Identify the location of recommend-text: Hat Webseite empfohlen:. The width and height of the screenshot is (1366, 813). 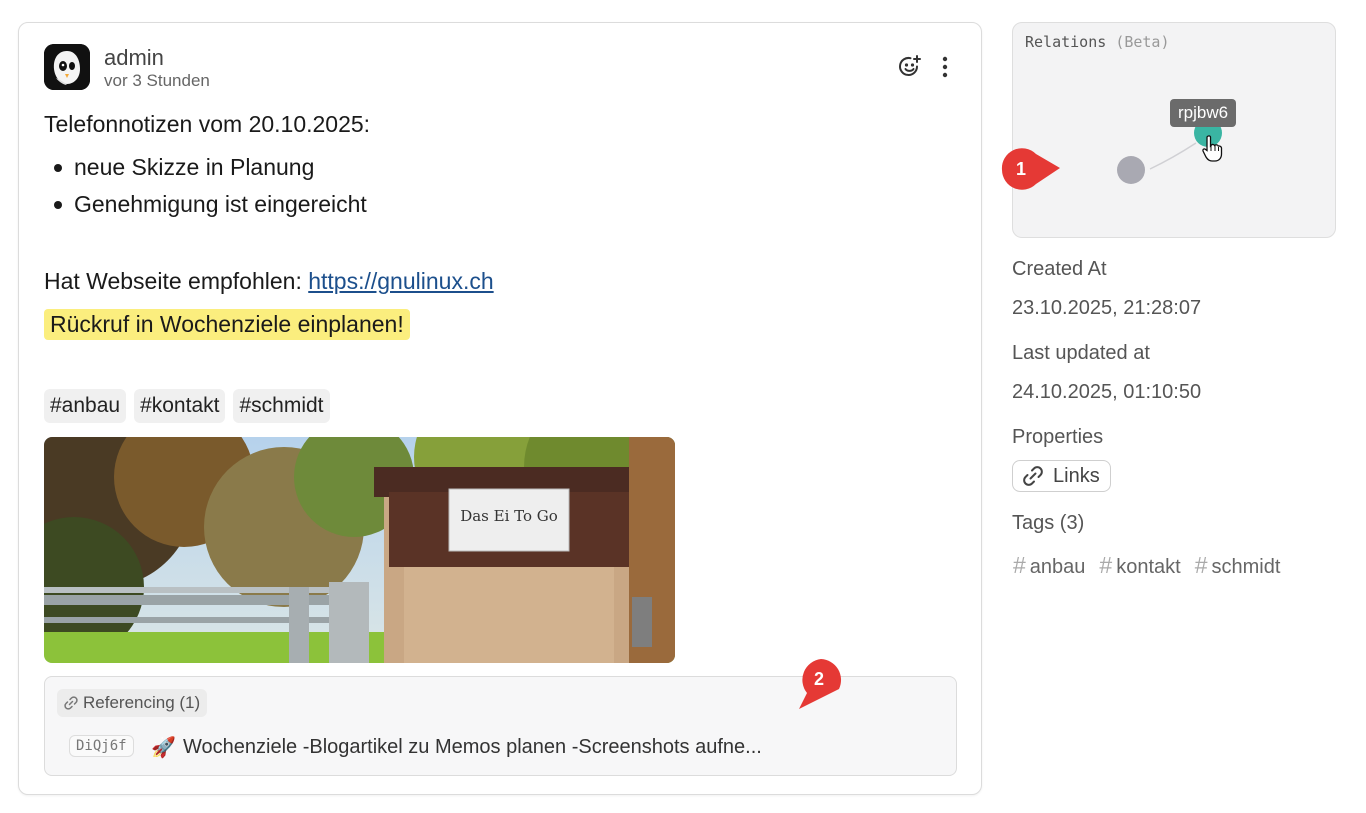
(176, 281).